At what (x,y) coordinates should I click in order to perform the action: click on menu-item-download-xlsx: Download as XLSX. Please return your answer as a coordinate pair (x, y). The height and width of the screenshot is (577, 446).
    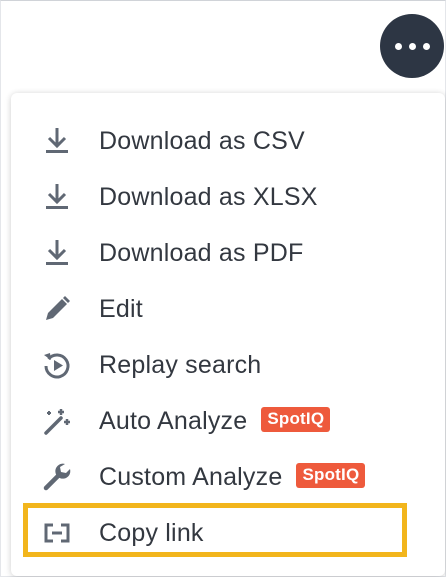
    Looking at the image, I should click on (228, 197).